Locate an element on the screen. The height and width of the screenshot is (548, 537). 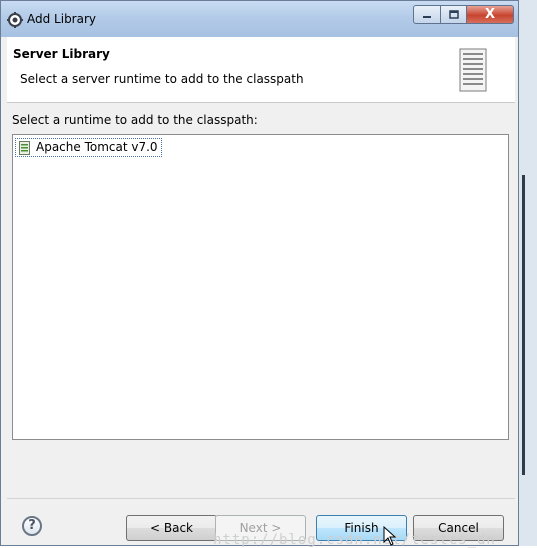
mouse-cursor-icon is located at coordinates (390, 536).